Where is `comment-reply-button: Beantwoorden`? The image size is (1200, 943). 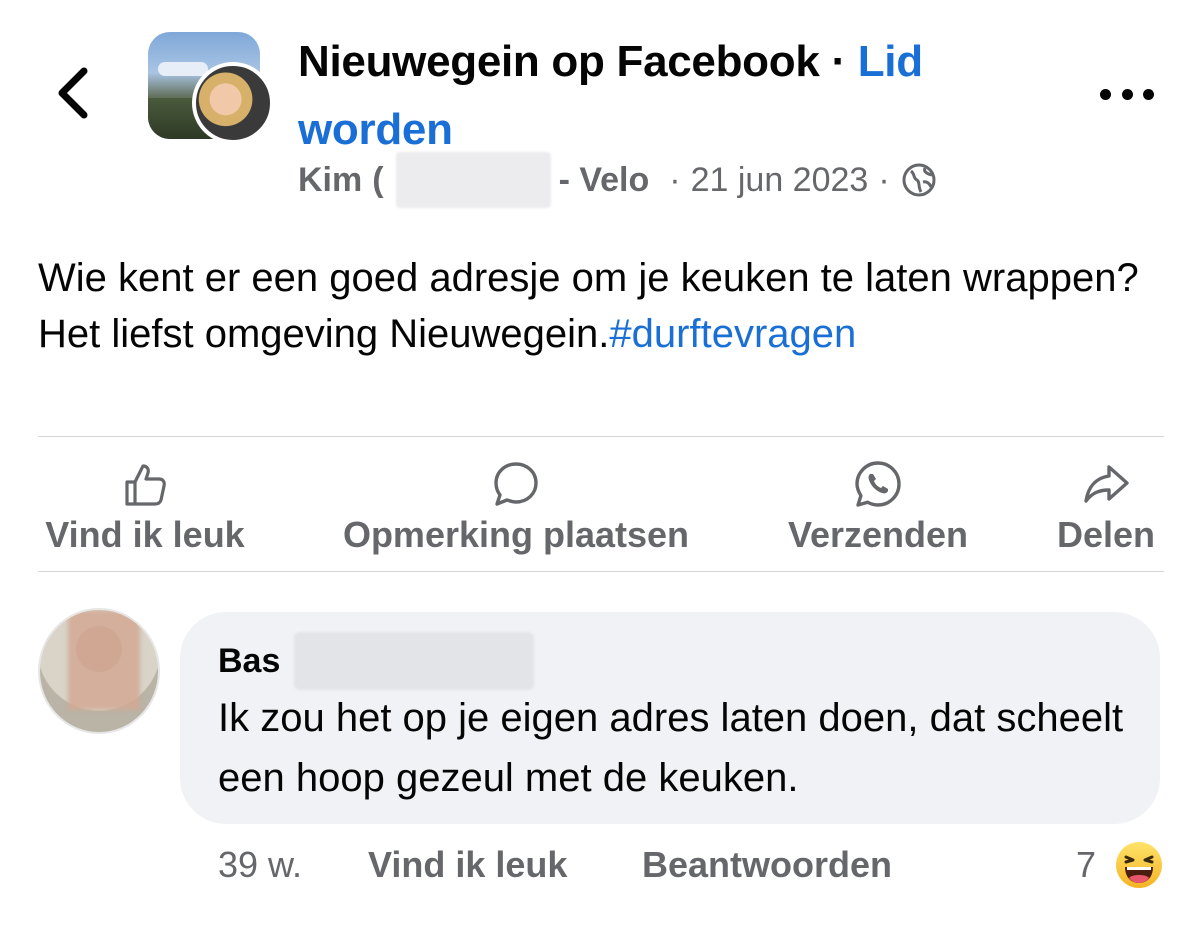
comment-reply-button: Beantwoorden is located at coordinates (767, 865).